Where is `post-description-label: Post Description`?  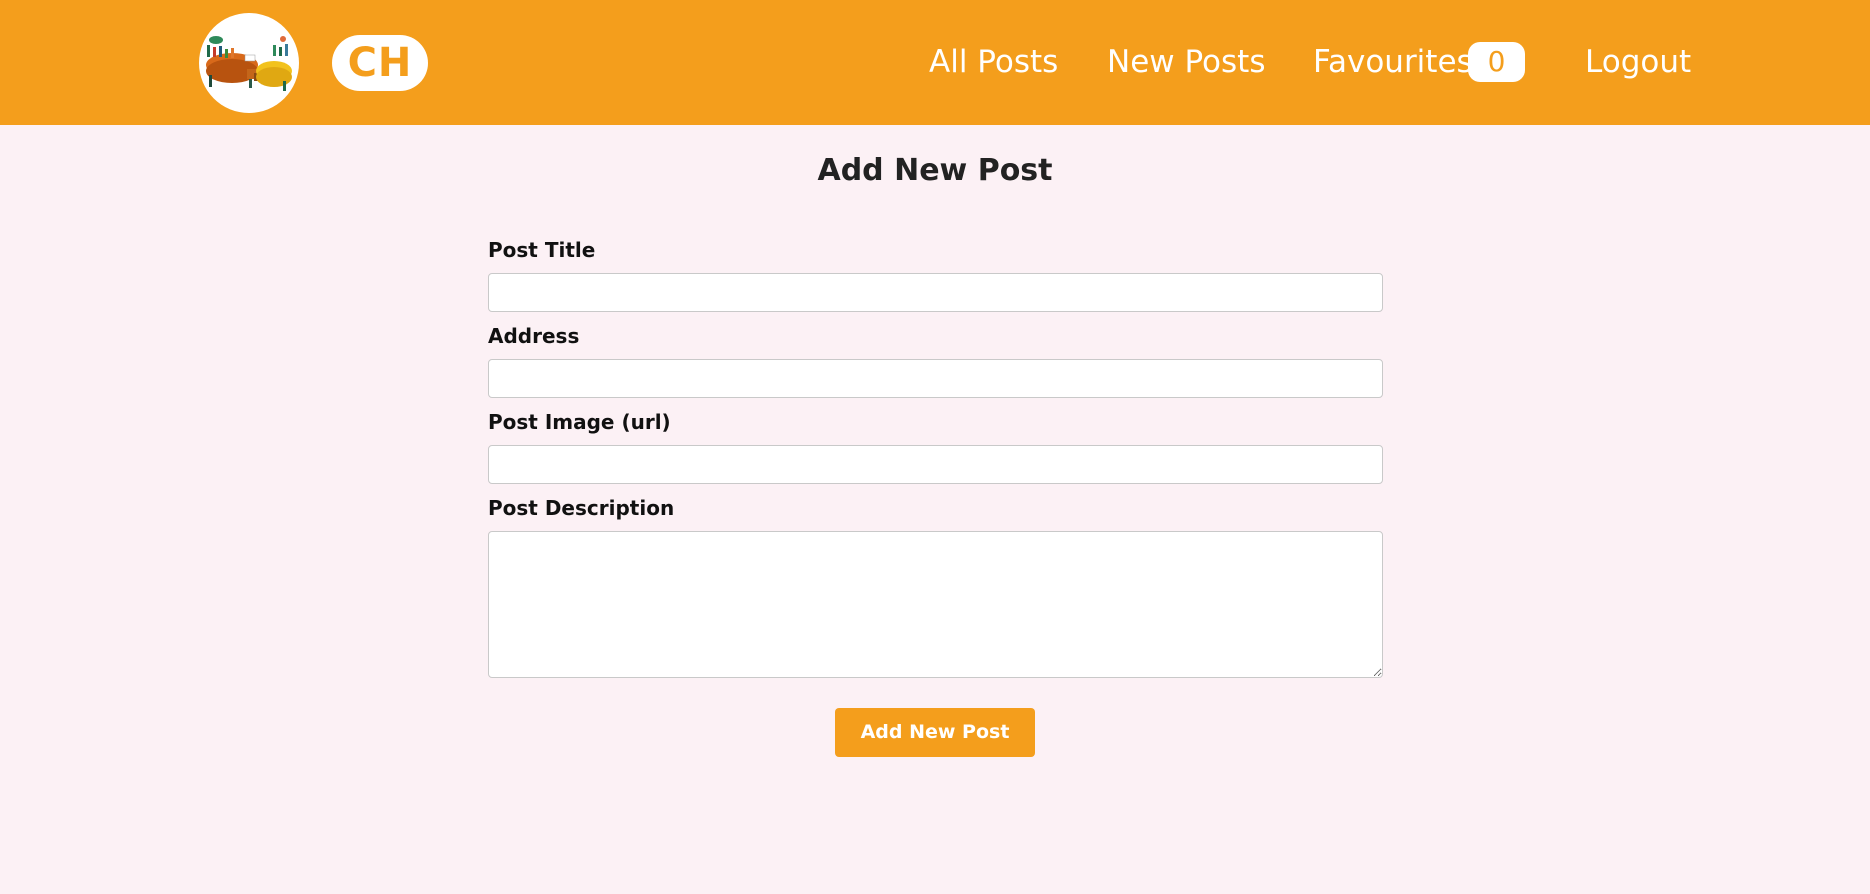
post-description-label: Post Description is located at coordinates (581, 508).